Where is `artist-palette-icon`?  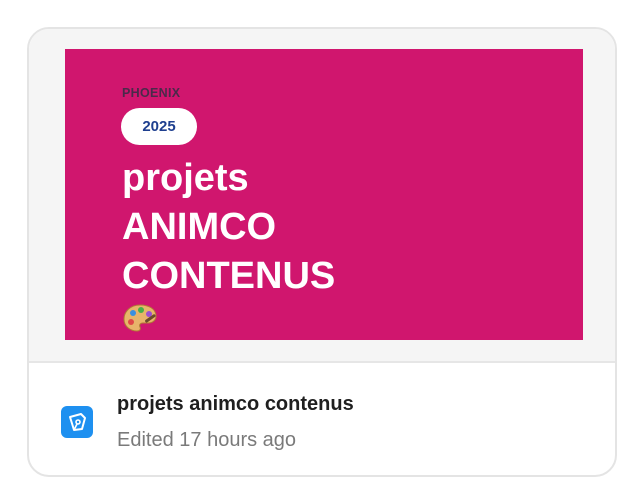 artist-palette-icon is located at coordinates (140, 318).